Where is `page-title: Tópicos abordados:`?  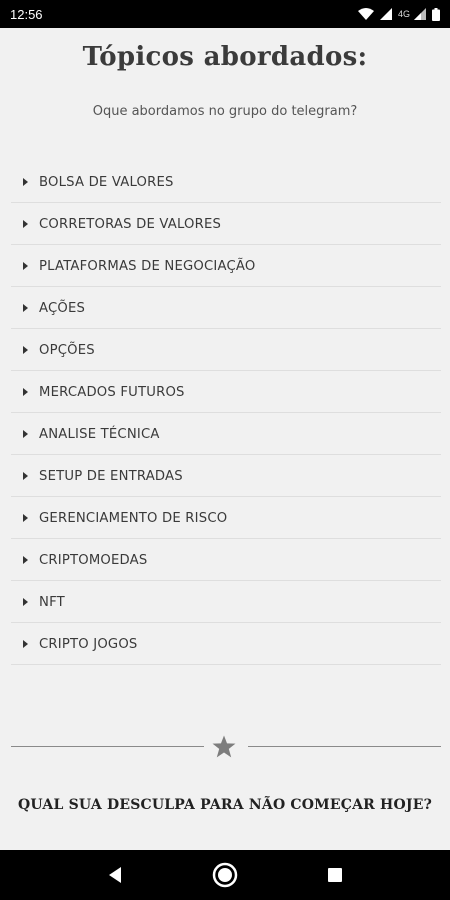 page-title: Tópicos abordados: is located at coordinates (225, 57).